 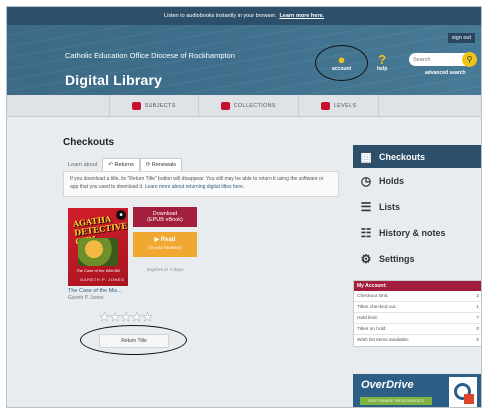 I want to click on my-account-title: My Account:, so click(x=417, y=286).